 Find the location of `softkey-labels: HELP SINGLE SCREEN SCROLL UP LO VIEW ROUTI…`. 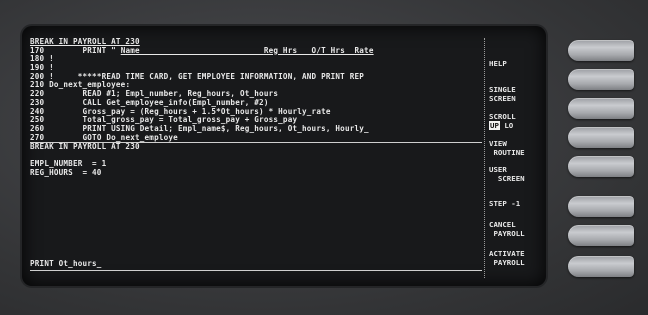

softkey-labels: HELP SINGLE SCREEN SCROLL UP LO VIEW ROUTI… is located at coordinates (513, 158).